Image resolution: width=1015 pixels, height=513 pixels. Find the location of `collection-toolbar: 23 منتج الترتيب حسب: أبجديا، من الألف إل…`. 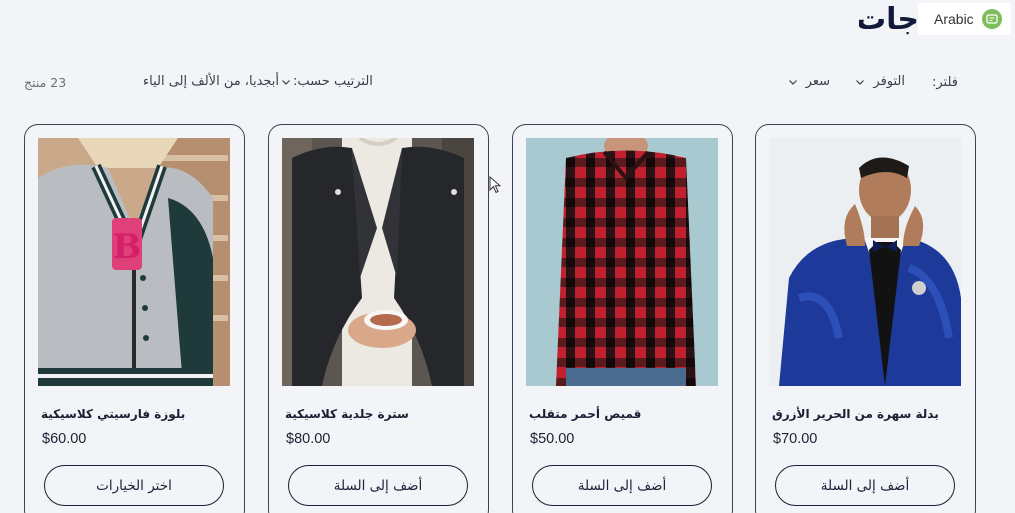

collection-toolbar: 23 منتج الترتيب حسب: أبجديا، من الألف إل… is located at coordinates (507, 84).